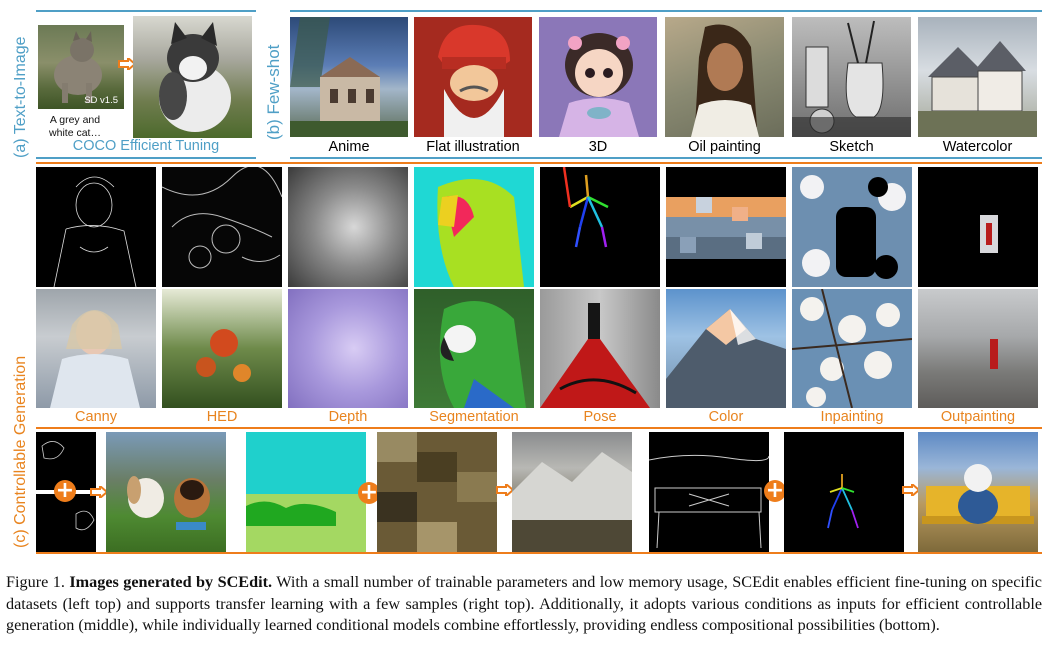 This screenshot has width=1050, height=666. I want to click on style-label-3d: 3D, so click(598, 147).